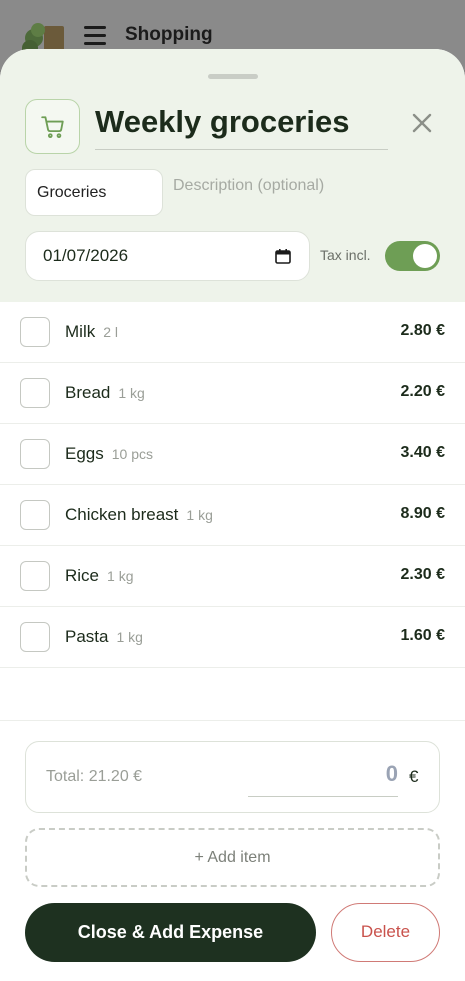 The image size is (465, 981). I want to click on tax-included-toggle, so click(412, 256).